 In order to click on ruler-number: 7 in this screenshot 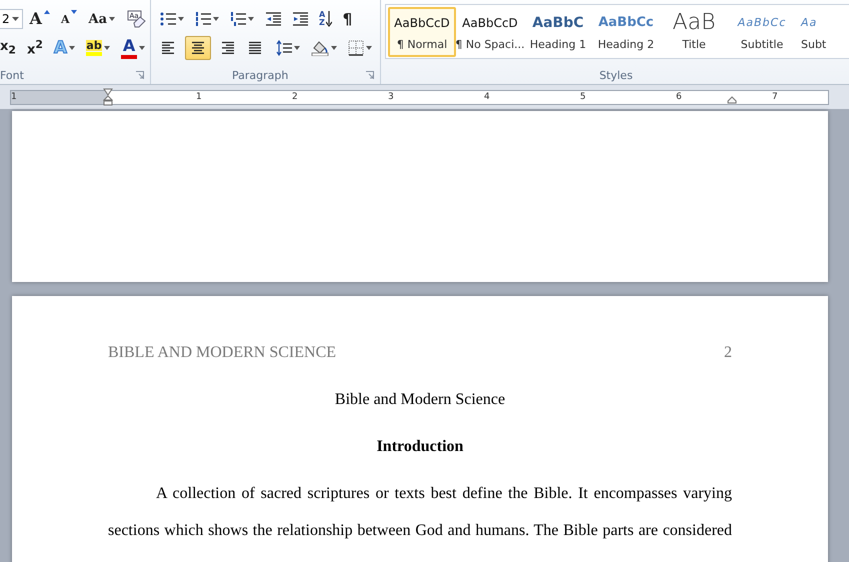, I will do `click(775, 97)`.